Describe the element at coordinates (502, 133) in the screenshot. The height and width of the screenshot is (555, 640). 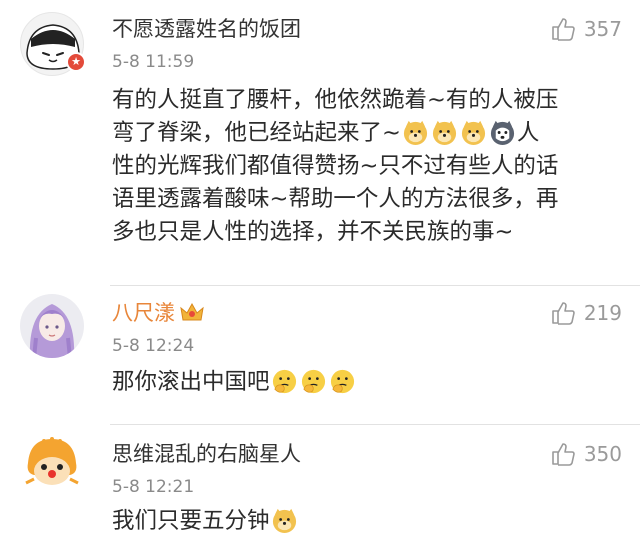
I see `husky-emoji-icon` at that location.